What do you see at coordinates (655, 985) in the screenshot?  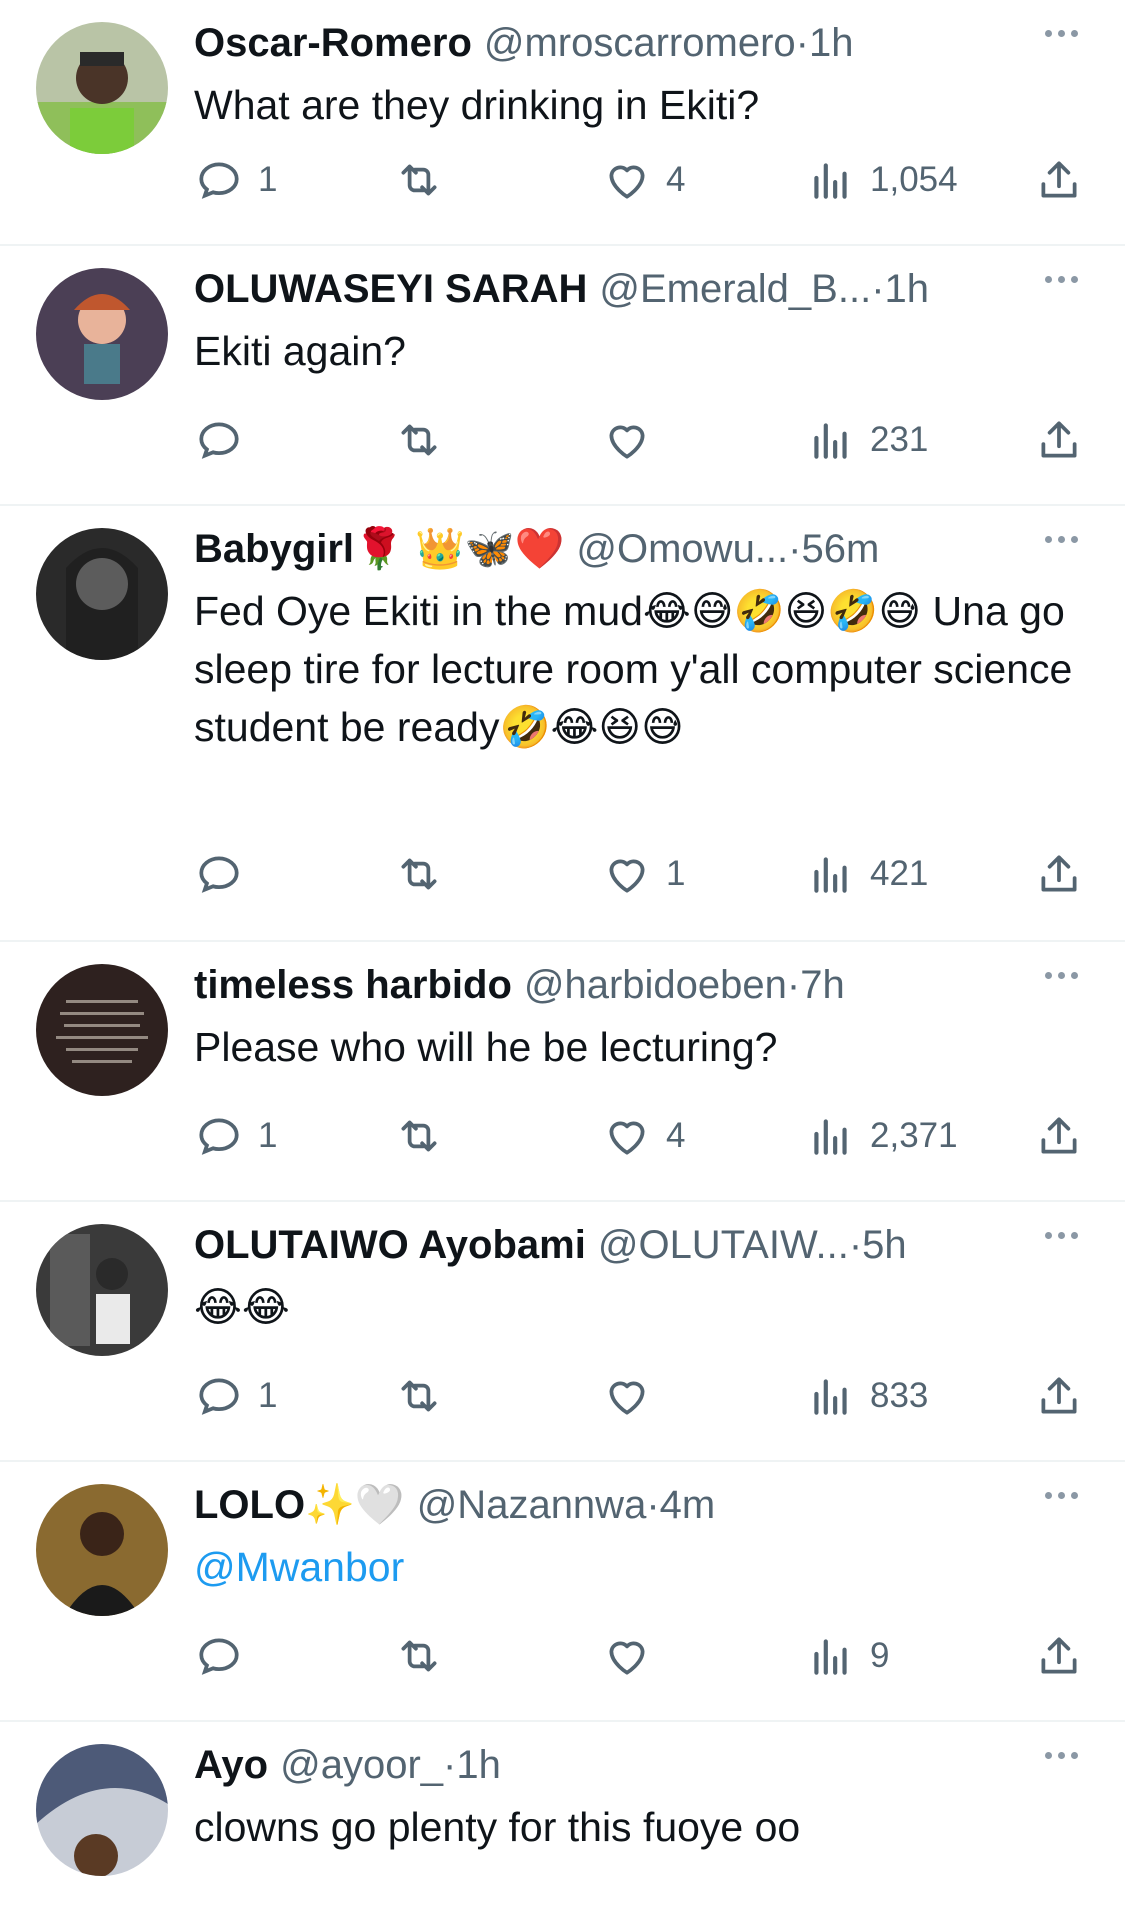 I see `user-handle: @harbidoeben` at bounding box center [655, 985].